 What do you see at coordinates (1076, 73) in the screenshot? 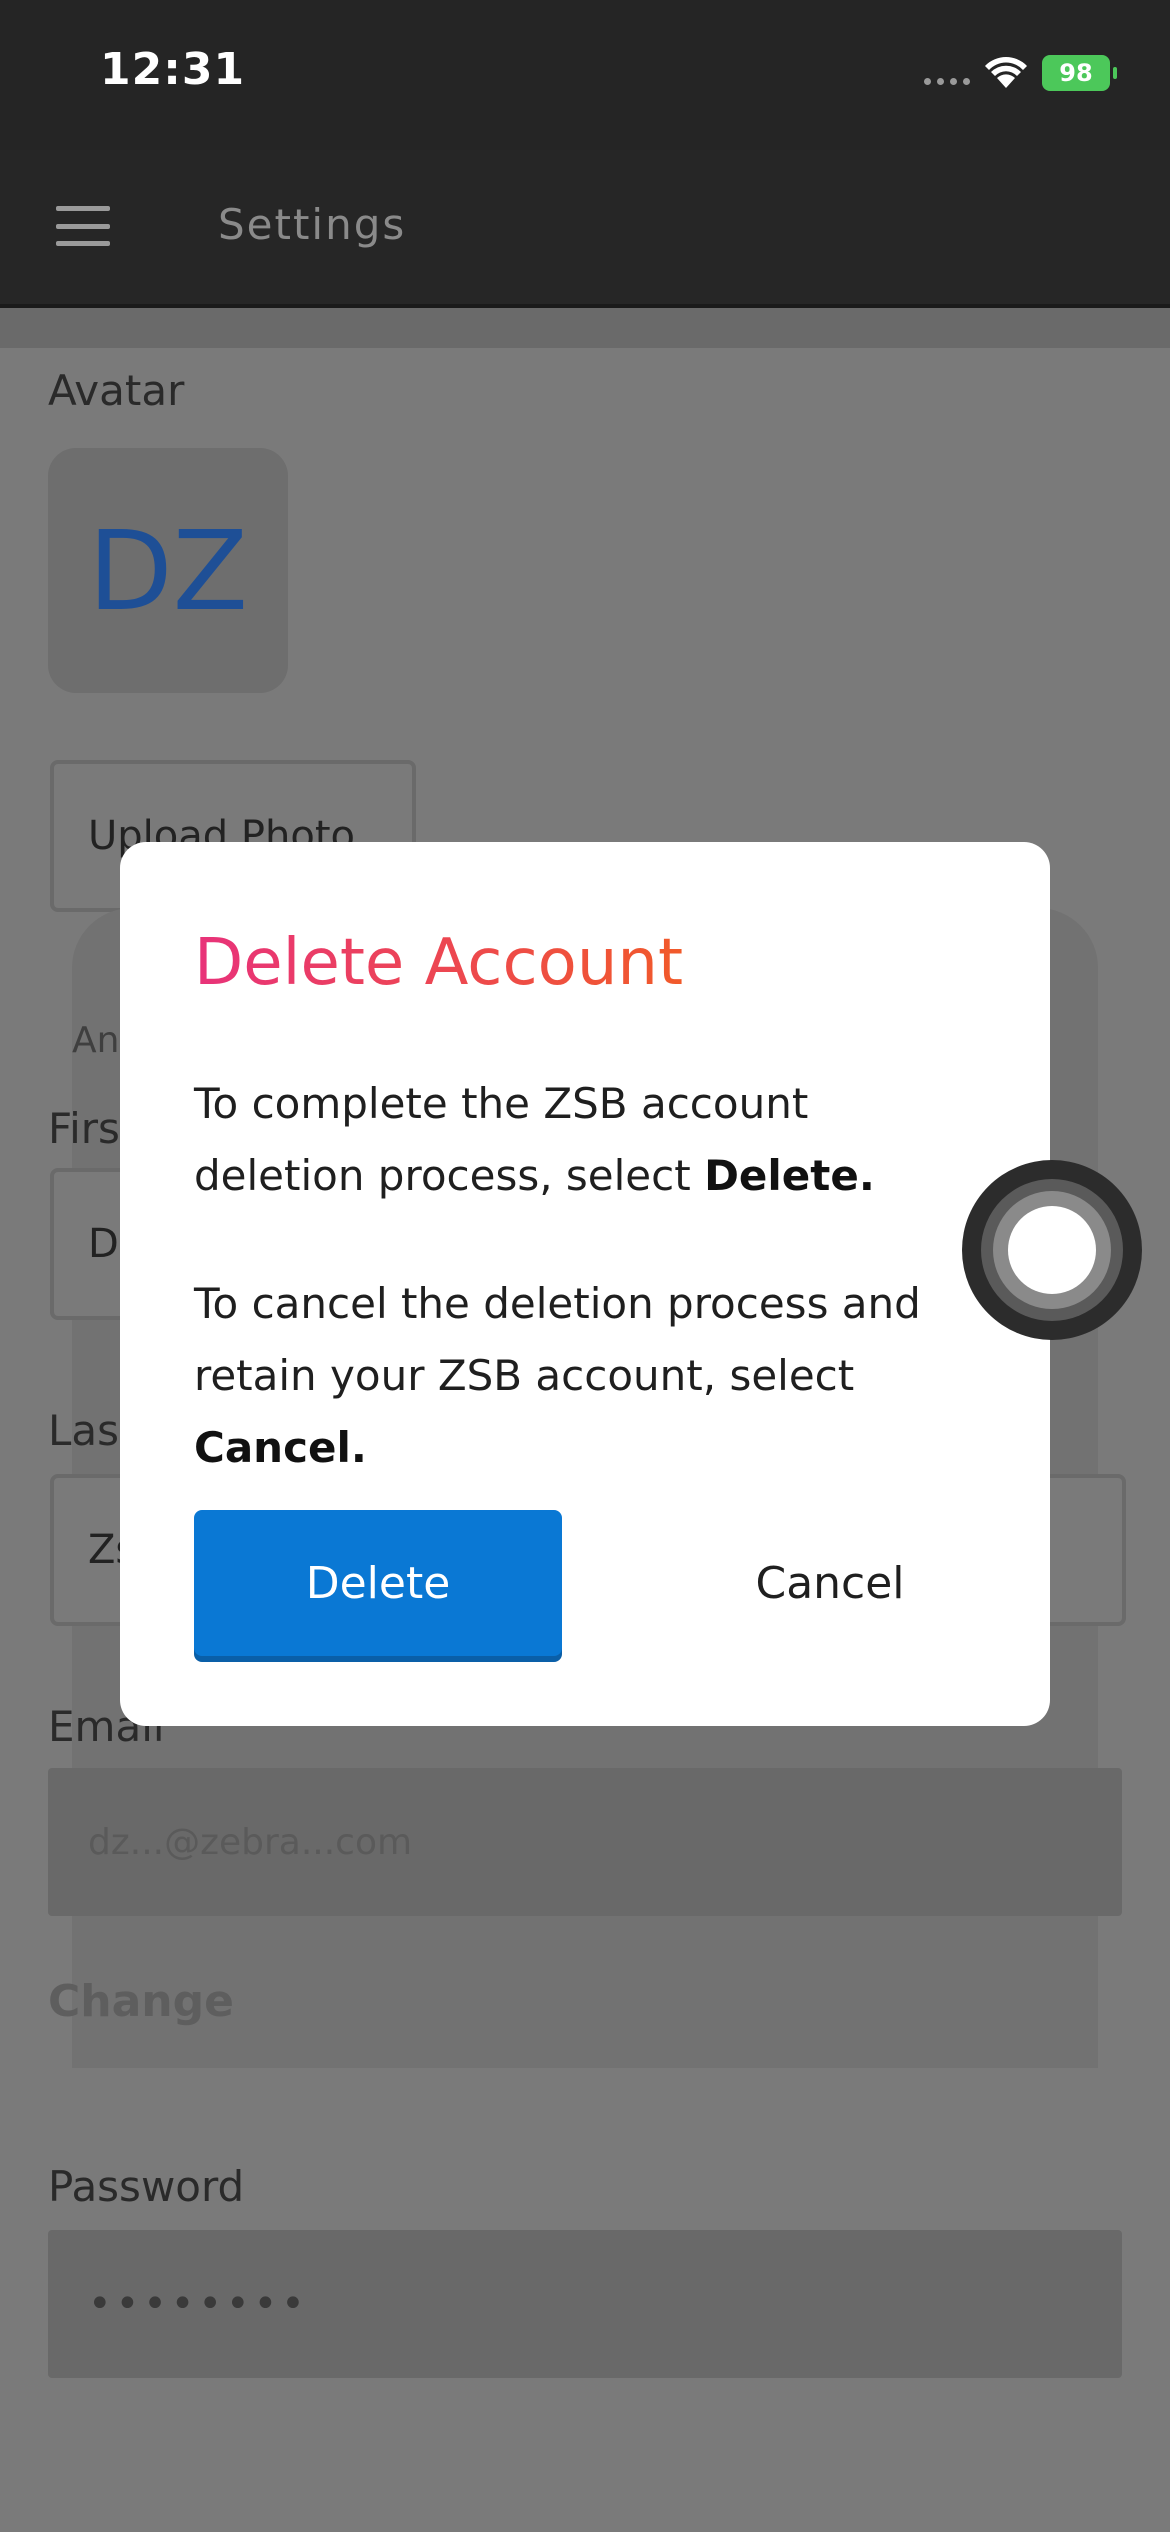
I see `battery-level: 98` at bounding box center [1076, 73].